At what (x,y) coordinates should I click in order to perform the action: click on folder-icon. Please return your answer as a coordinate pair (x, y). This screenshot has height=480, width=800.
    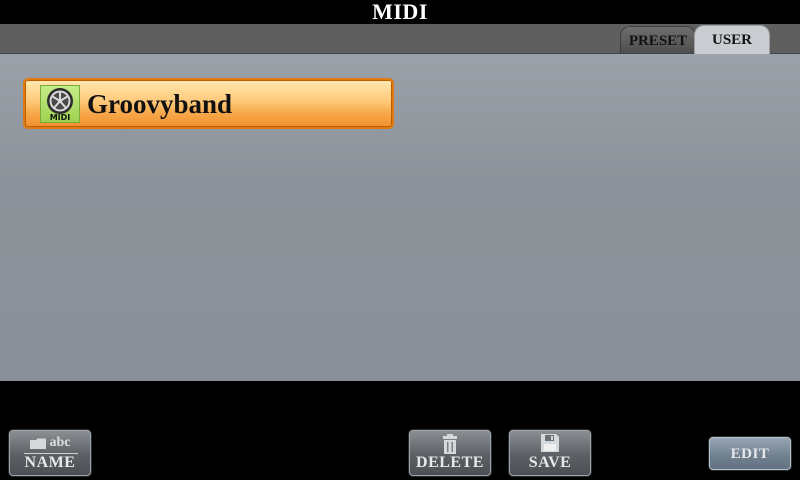
    Looking at the image, I should click on (37, 443).